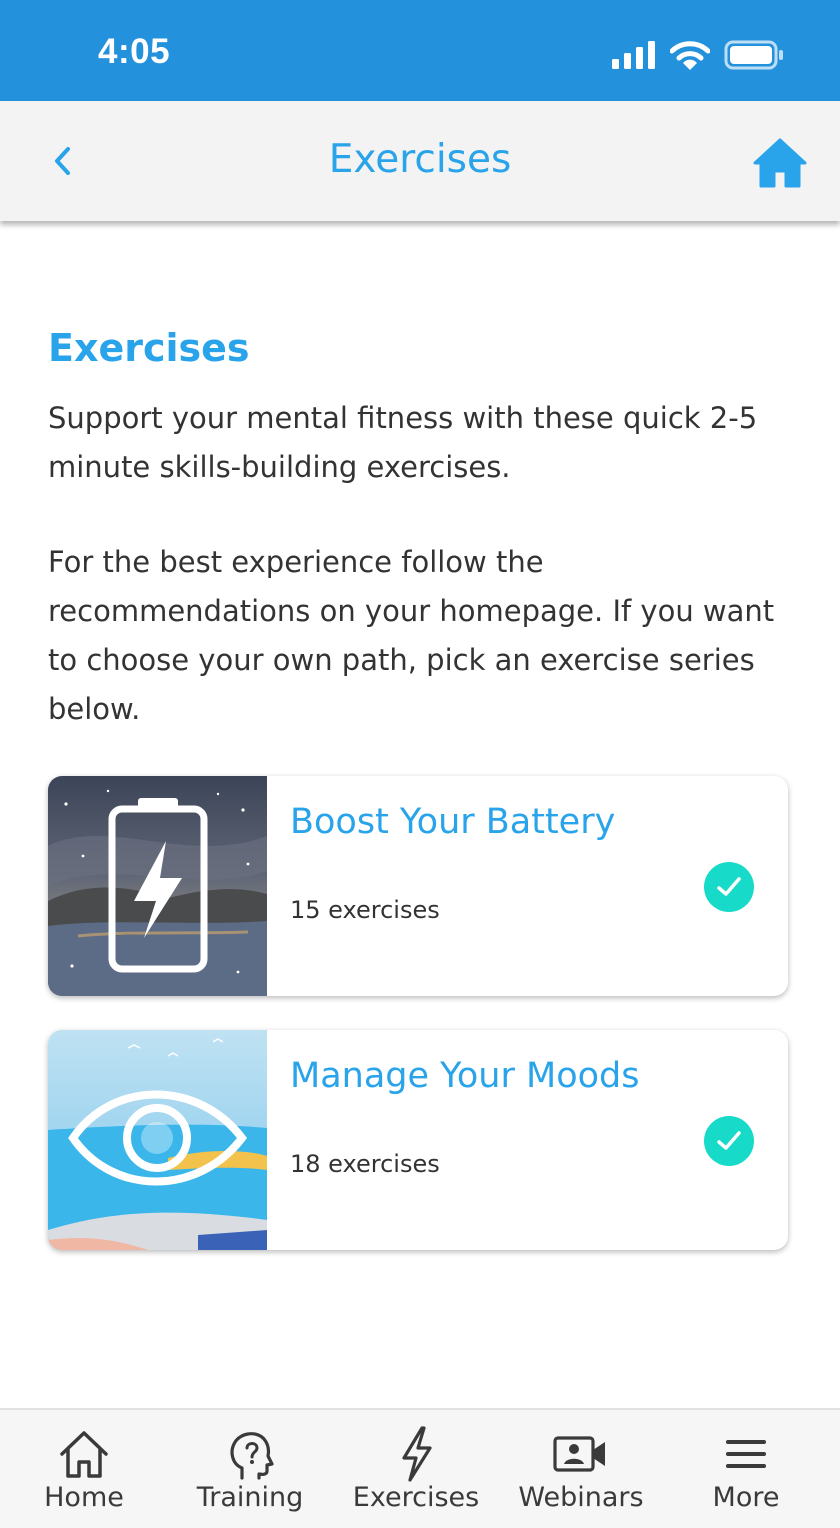 The width and height of the screenshot is (840, 1528). I want to click on video-person-icon, so click(579, 1454).